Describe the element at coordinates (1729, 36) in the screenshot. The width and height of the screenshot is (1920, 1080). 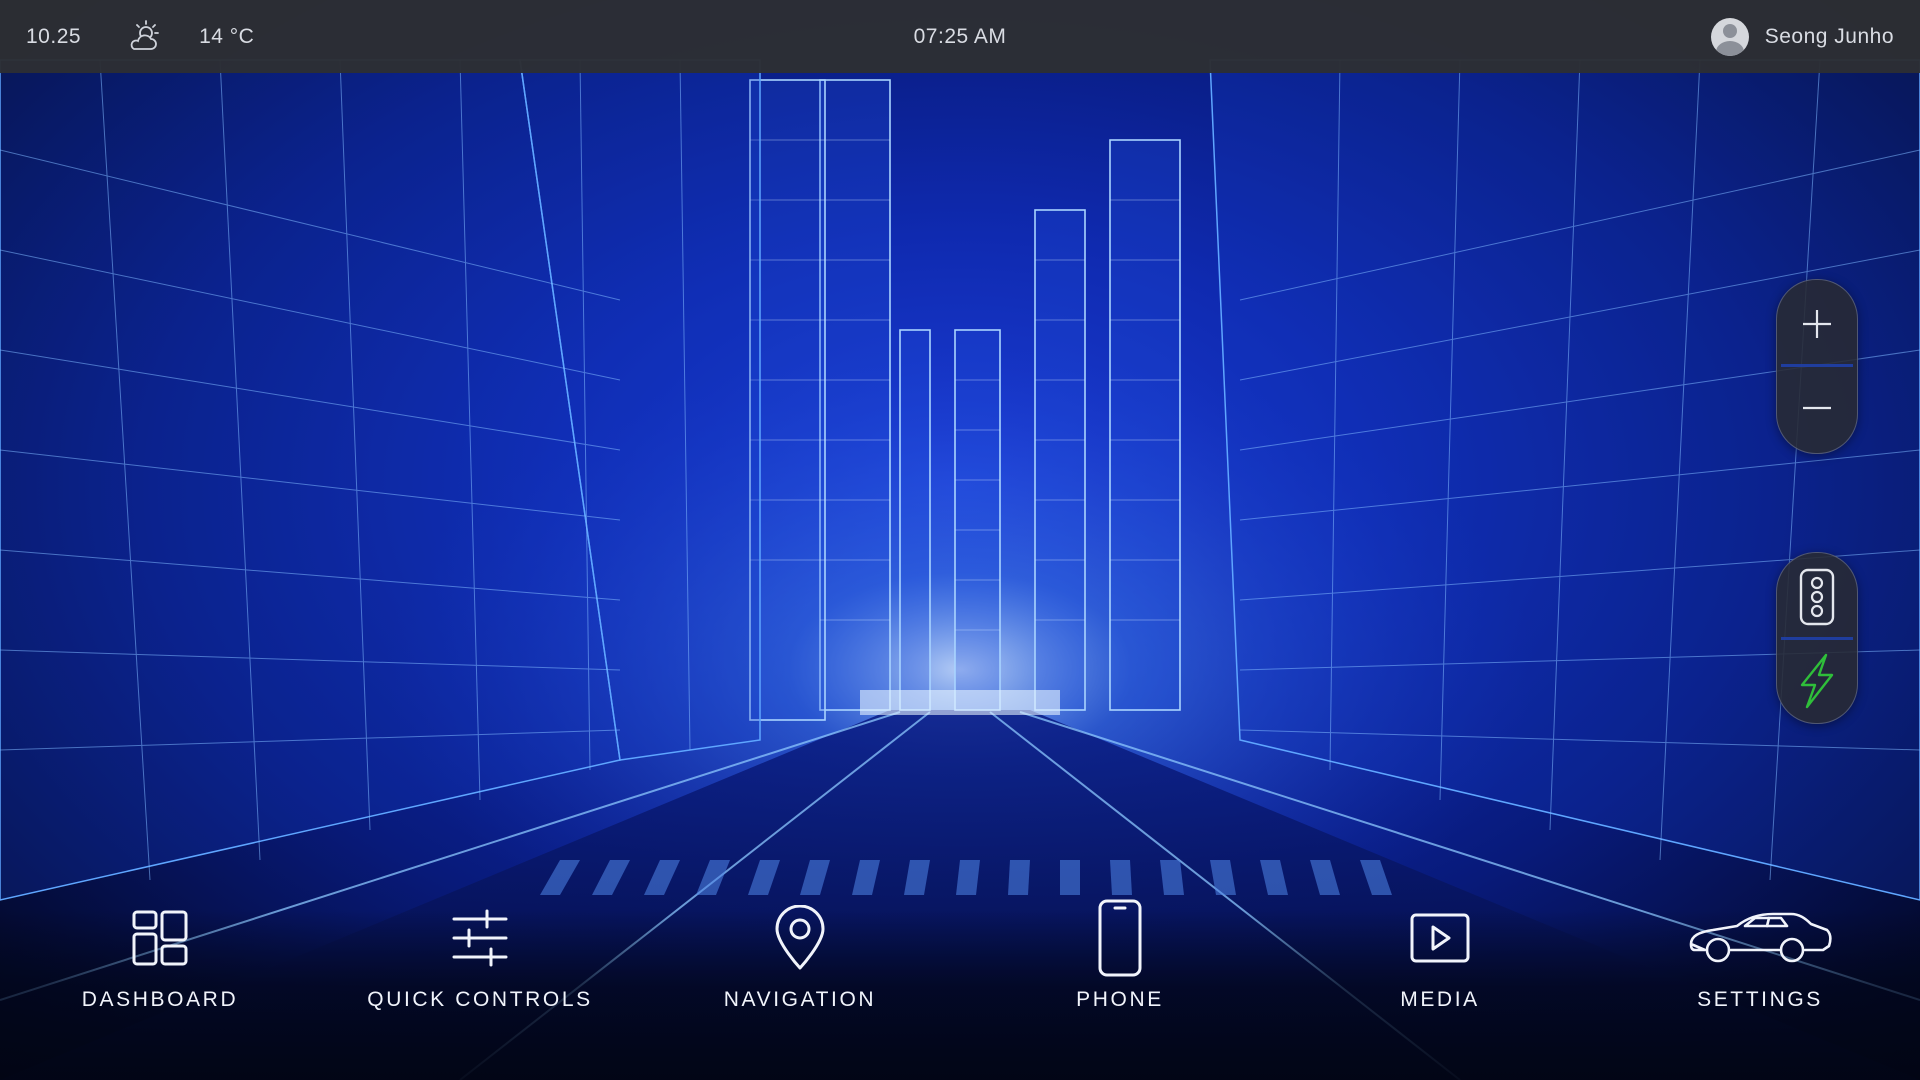
I see `user-avatar-icon` at that location.